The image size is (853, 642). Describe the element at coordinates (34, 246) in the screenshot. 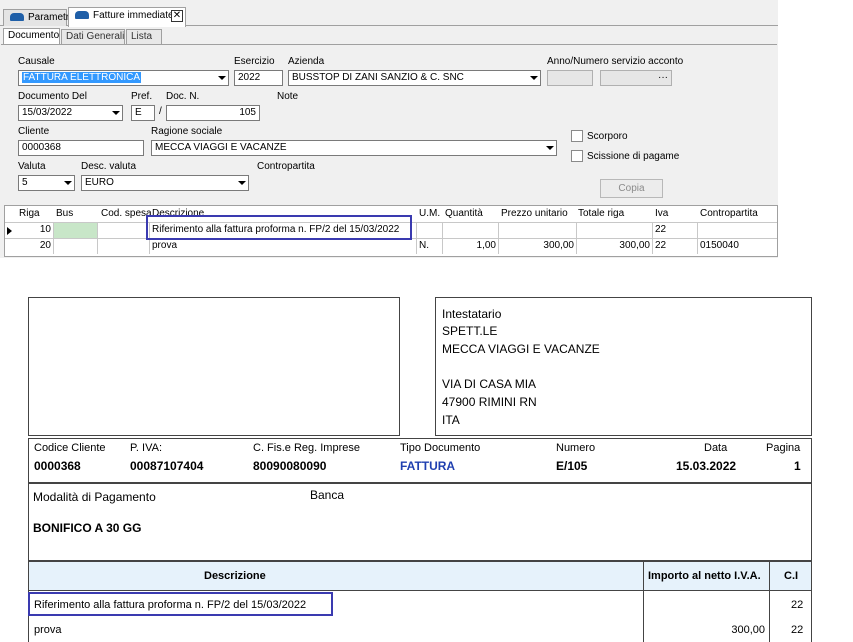

I see `cell-riga: 20` at that location.